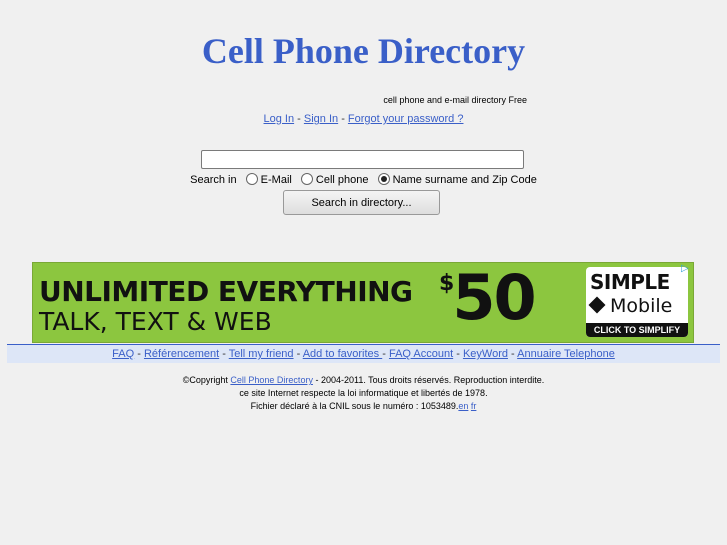 This screenshot has height=545, width=727. Describe the element at coordinates (321, 119) in the screenshot. I see `signin-link: Sign In` at that location.